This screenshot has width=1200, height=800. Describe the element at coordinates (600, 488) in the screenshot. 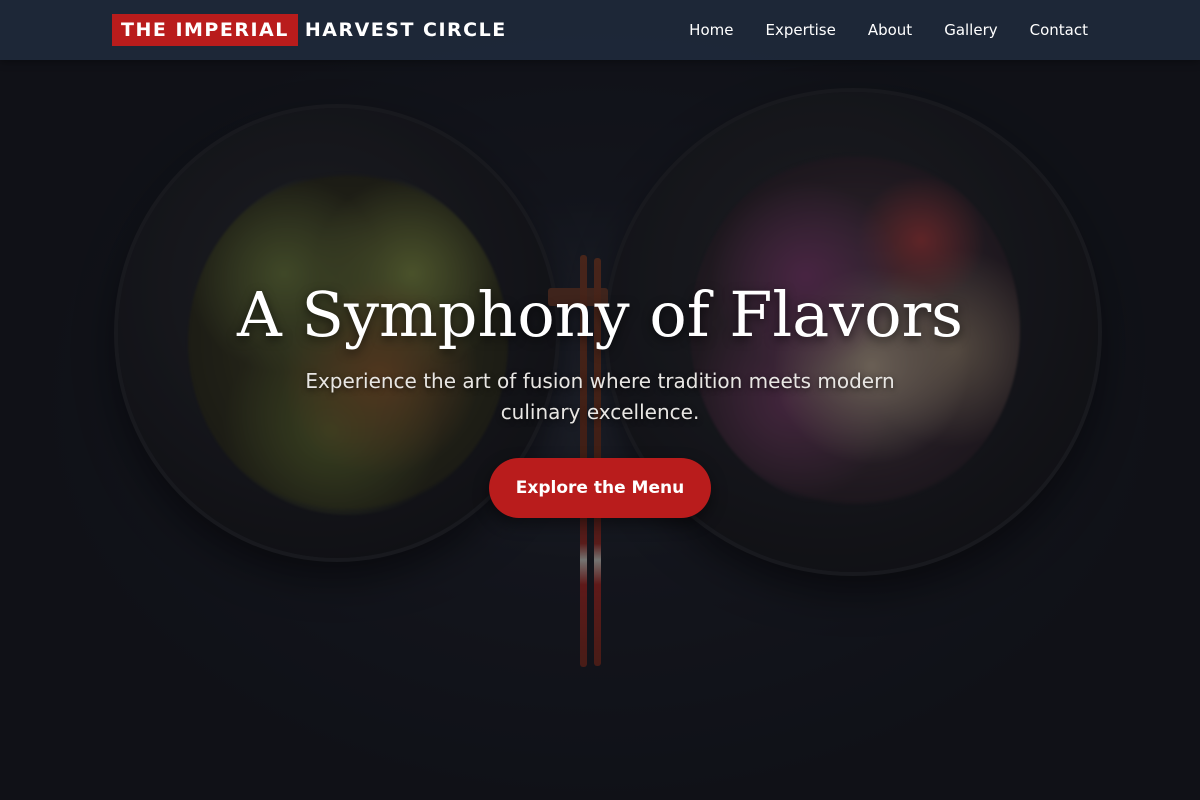

I see `explore-menu-button: Explore the Menu` at that location.